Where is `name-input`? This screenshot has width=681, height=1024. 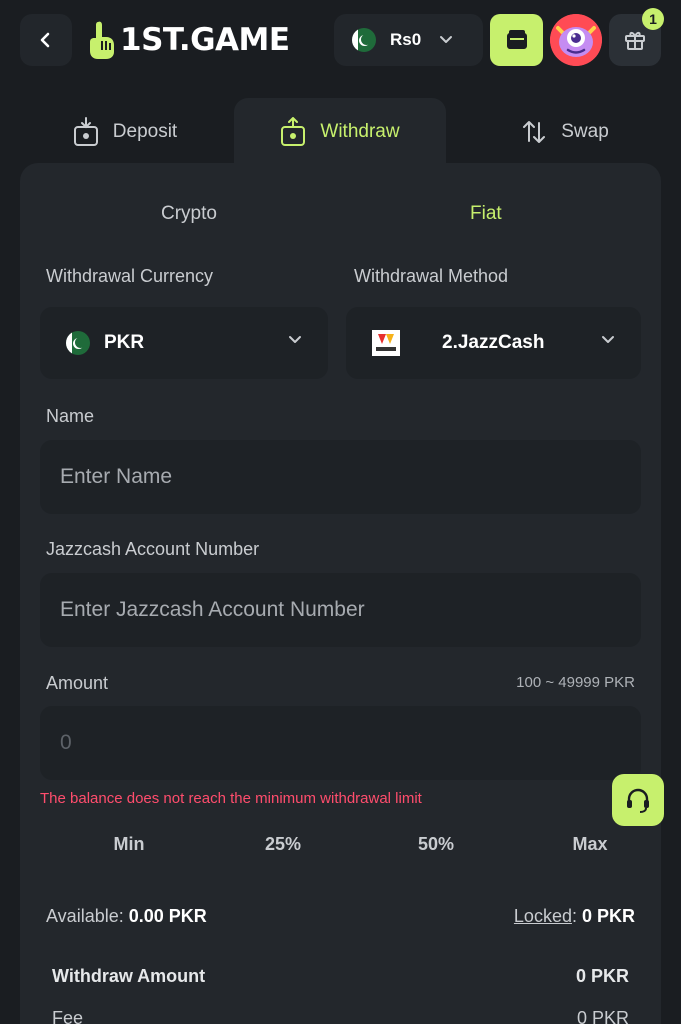 name-input is located at coordinates (350, 477).